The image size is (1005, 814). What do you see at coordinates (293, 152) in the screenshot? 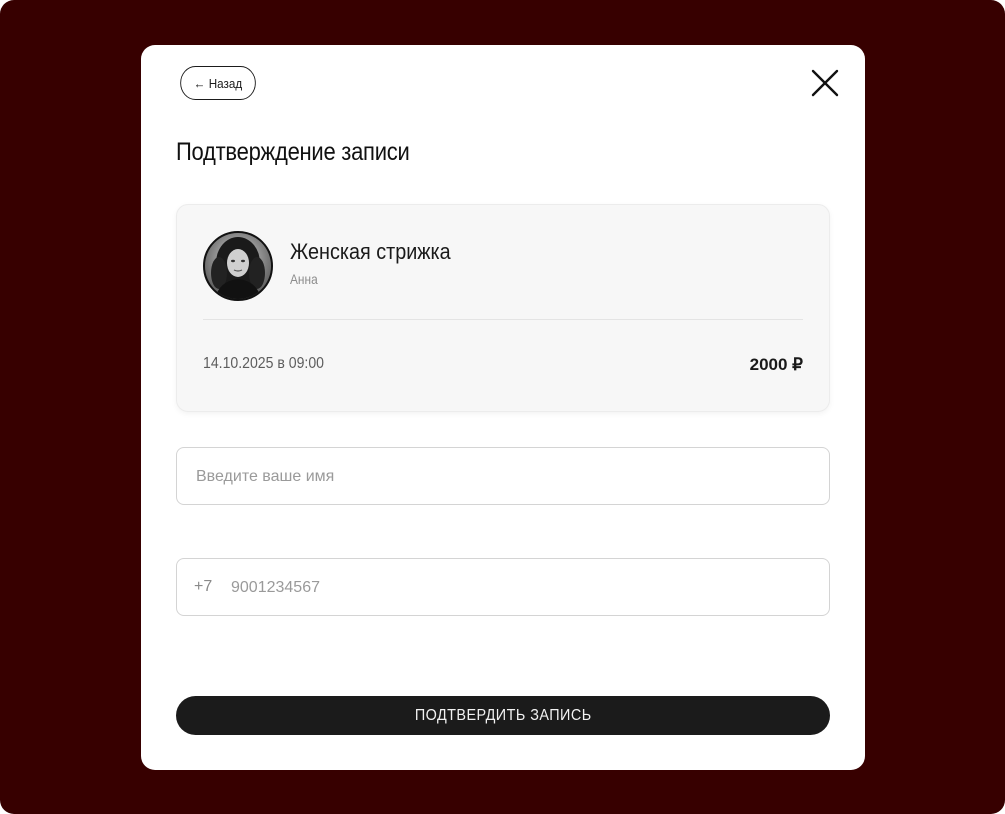
I see `page-title: Подтверждение записи` at bounding box center [293, 152].